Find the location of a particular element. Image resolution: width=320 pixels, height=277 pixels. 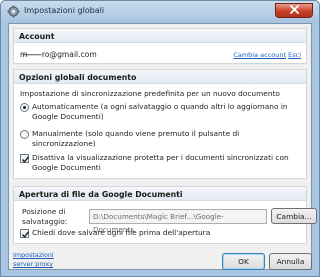

gear-icon is located at coordinates (13, 11).